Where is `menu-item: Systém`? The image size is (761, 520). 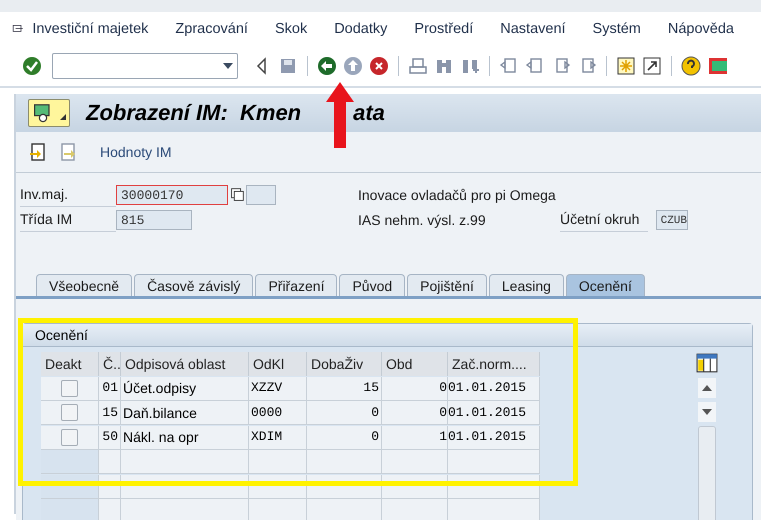 menu-item: Systém is located at coordinates (616, 29).